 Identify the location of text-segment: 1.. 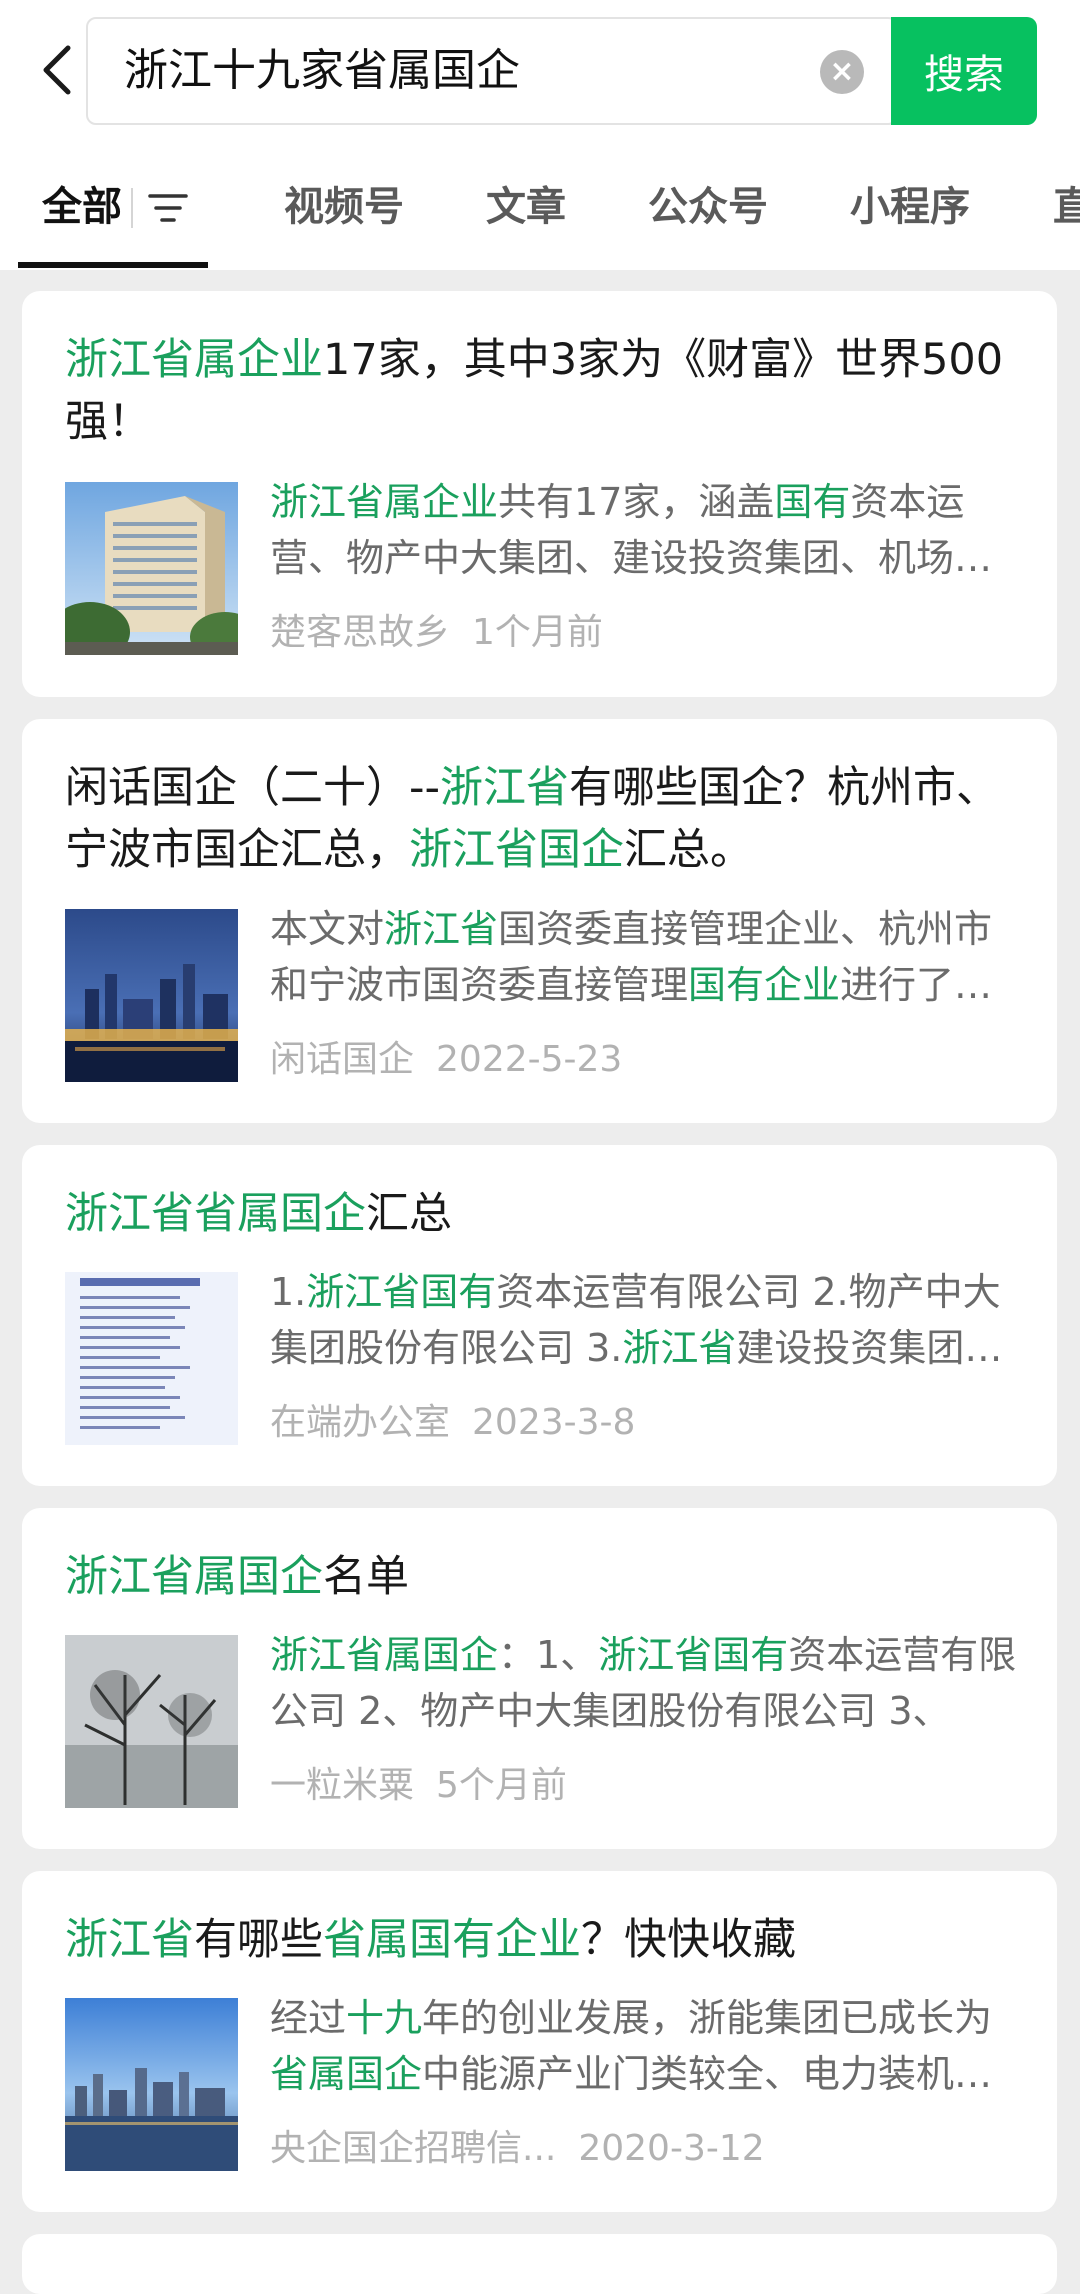
(288, 1292).